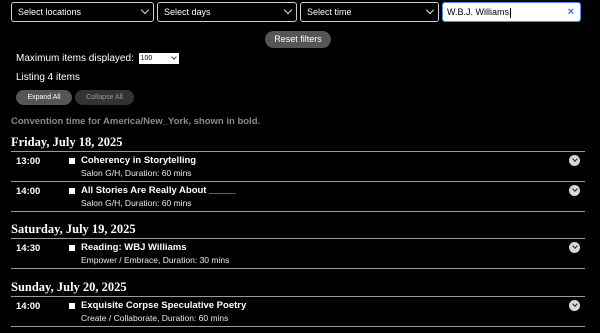 The height and width of the screenshot is (333, 600). I want to click on search-input: W.B.J. Williams ×, so click(511, 12).